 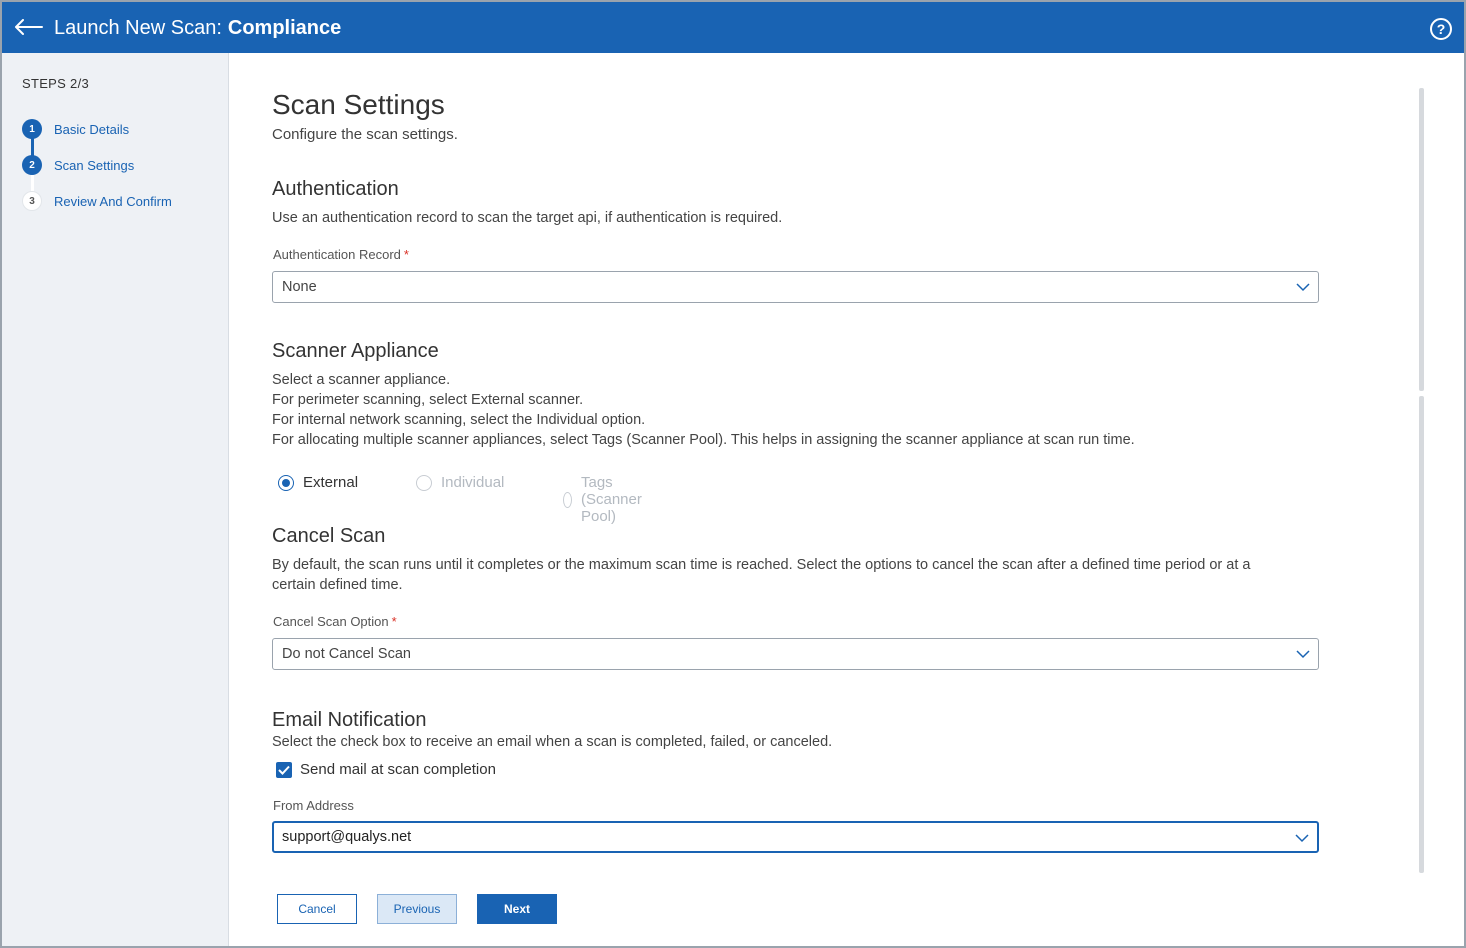 What do you see at coordinates (611, 499) in the screenshot?
I see `radio-tags-label: Tags (Scanner Pool)` at bounding box center [611, 499].